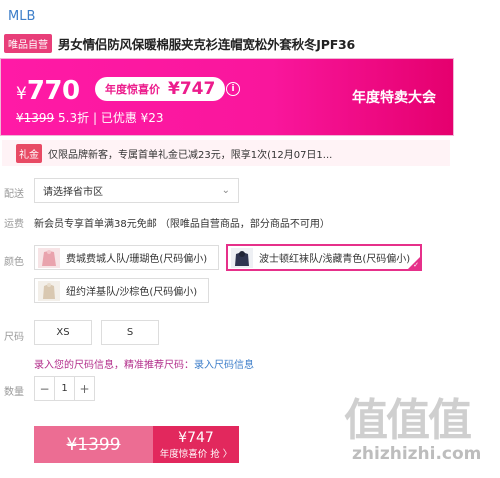 Image resolution: width=500 pixels, height=478 pixels. I want to click on self-operated-tag: 唯品自营, so click(28, 43).